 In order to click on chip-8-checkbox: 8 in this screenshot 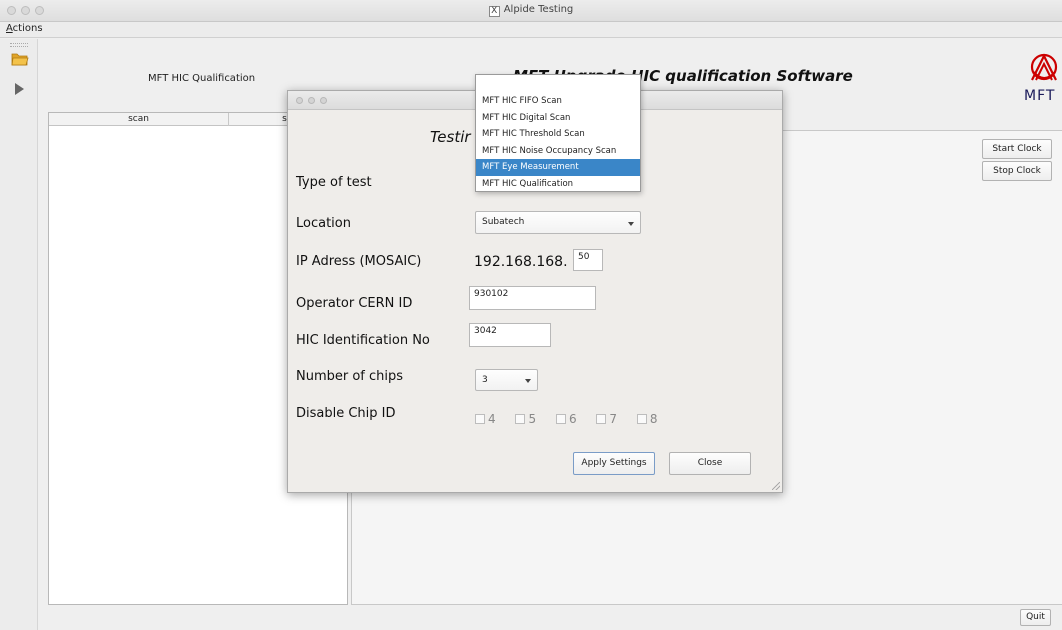, I will do `click(647, 418)`.